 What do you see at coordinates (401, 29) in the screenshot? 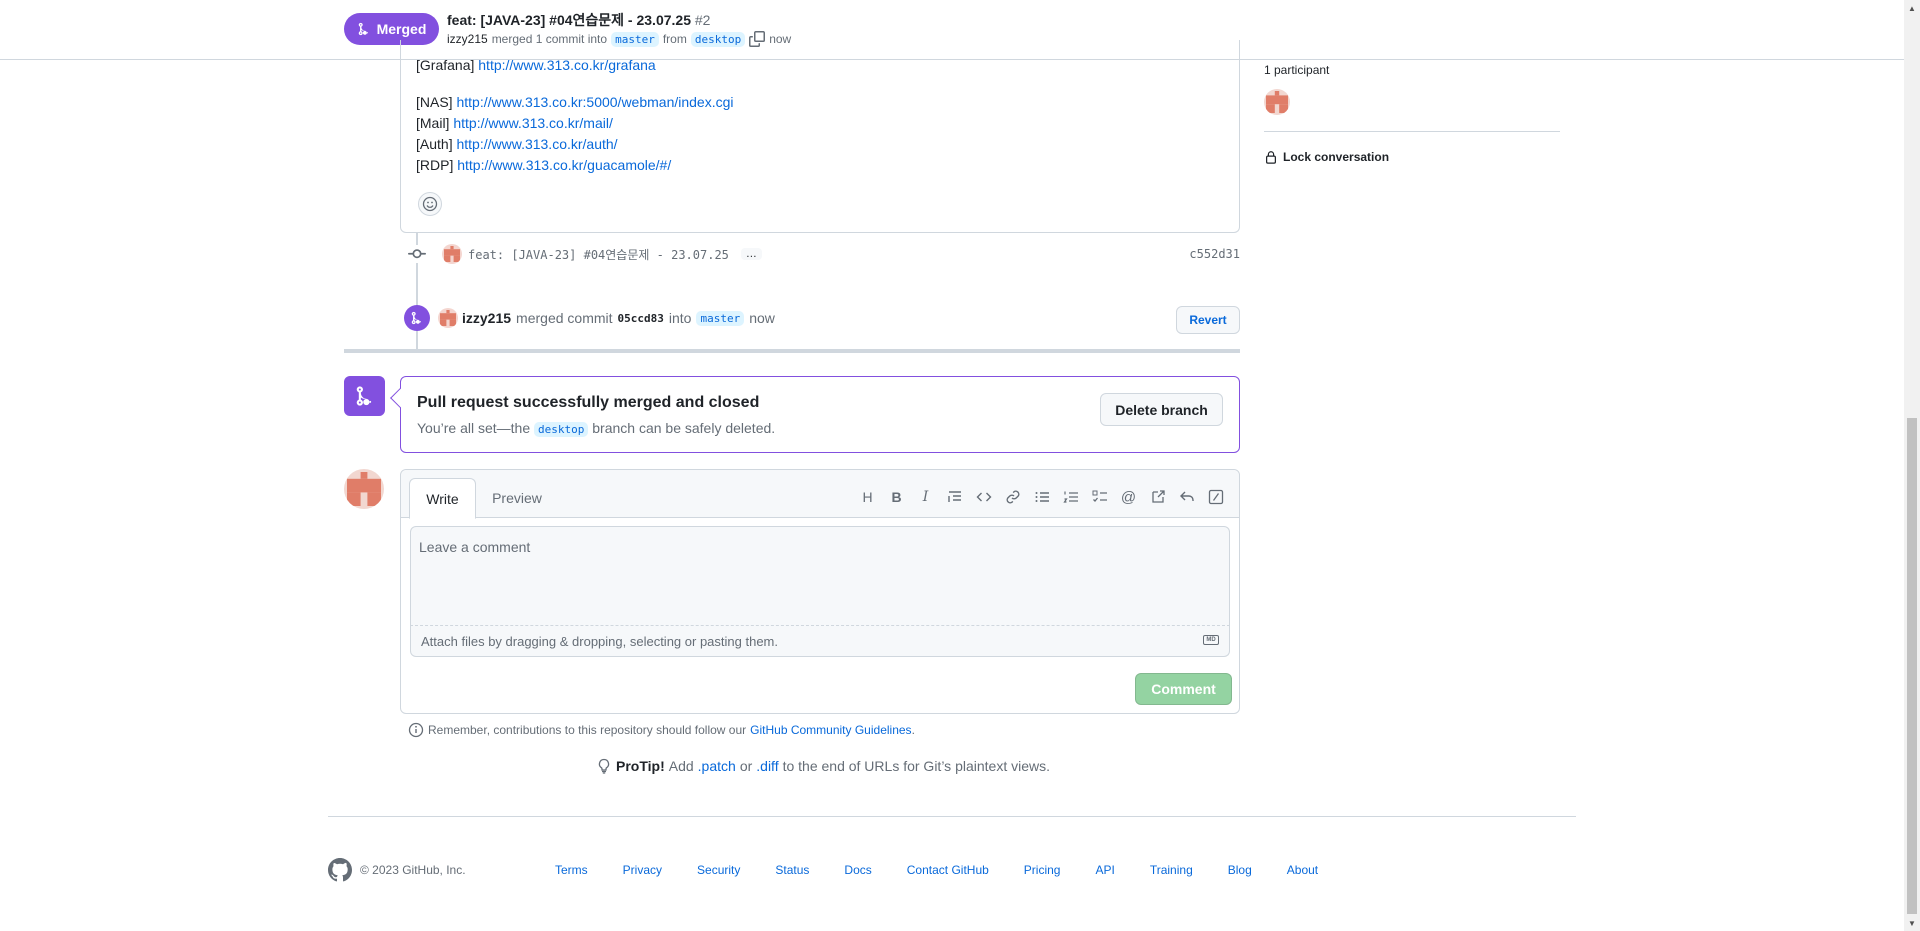
I see `merged-label: Merged` at bounding box center [401, 29].